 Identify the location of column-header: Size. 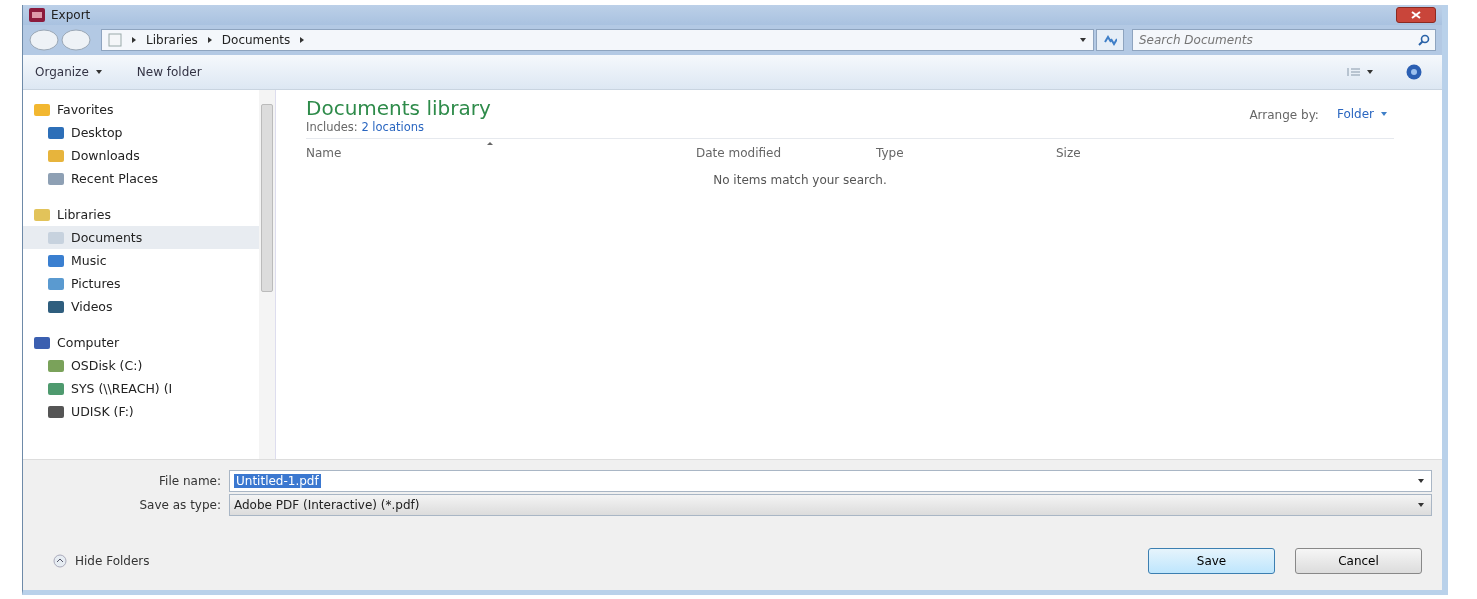
(1068, 153).